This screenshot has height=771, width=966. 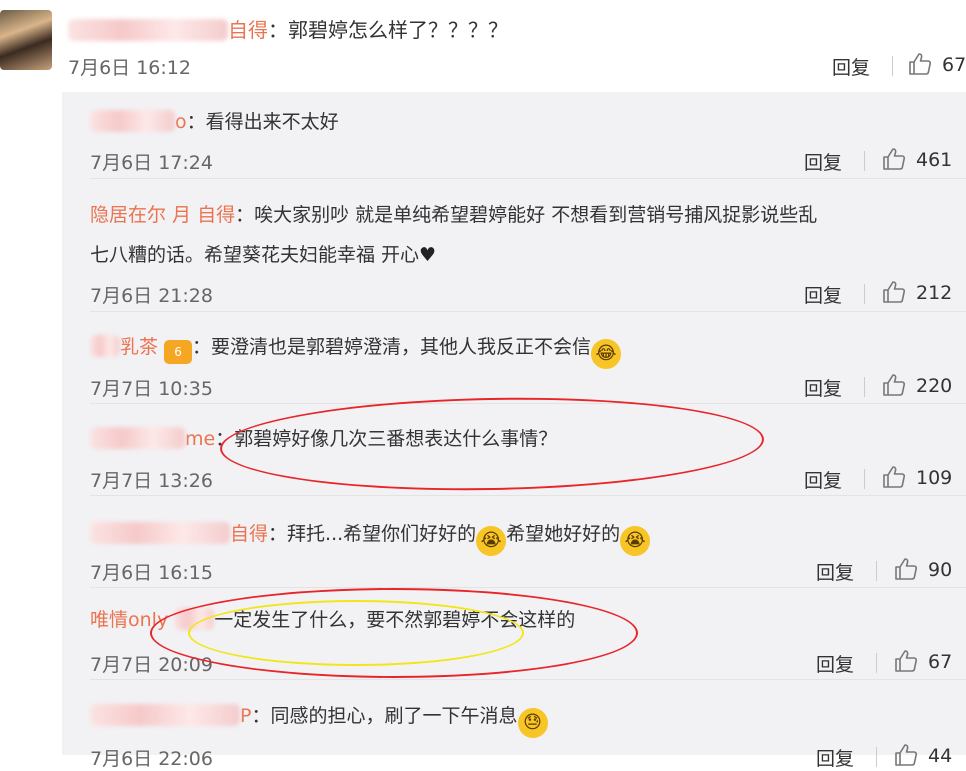 I want to click on comment-line: 乳茶 6 ：要澄清也是郭碧婷澄清，其他人我反正不会信 😂, so click(x=356, y=348).